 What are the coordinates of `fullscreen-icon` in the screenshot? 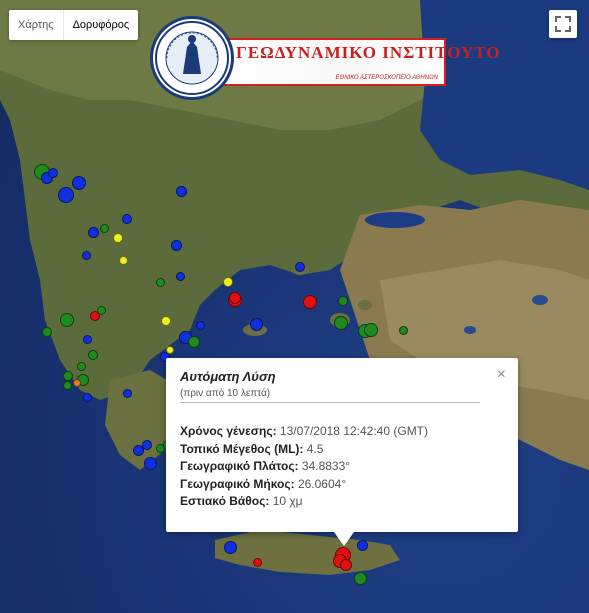 It's located at (563, 24).